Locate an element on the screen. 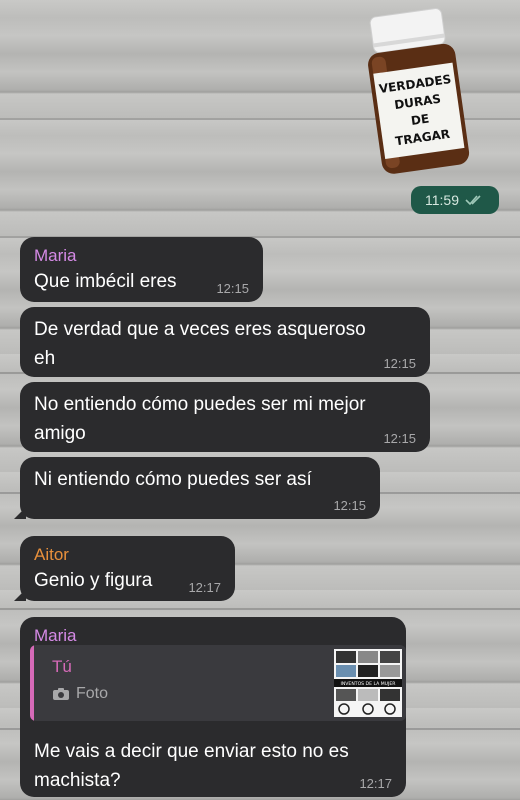 The height and width of the screenshot is (800, 520). double-check-icon is located at coordinates (473, 200).